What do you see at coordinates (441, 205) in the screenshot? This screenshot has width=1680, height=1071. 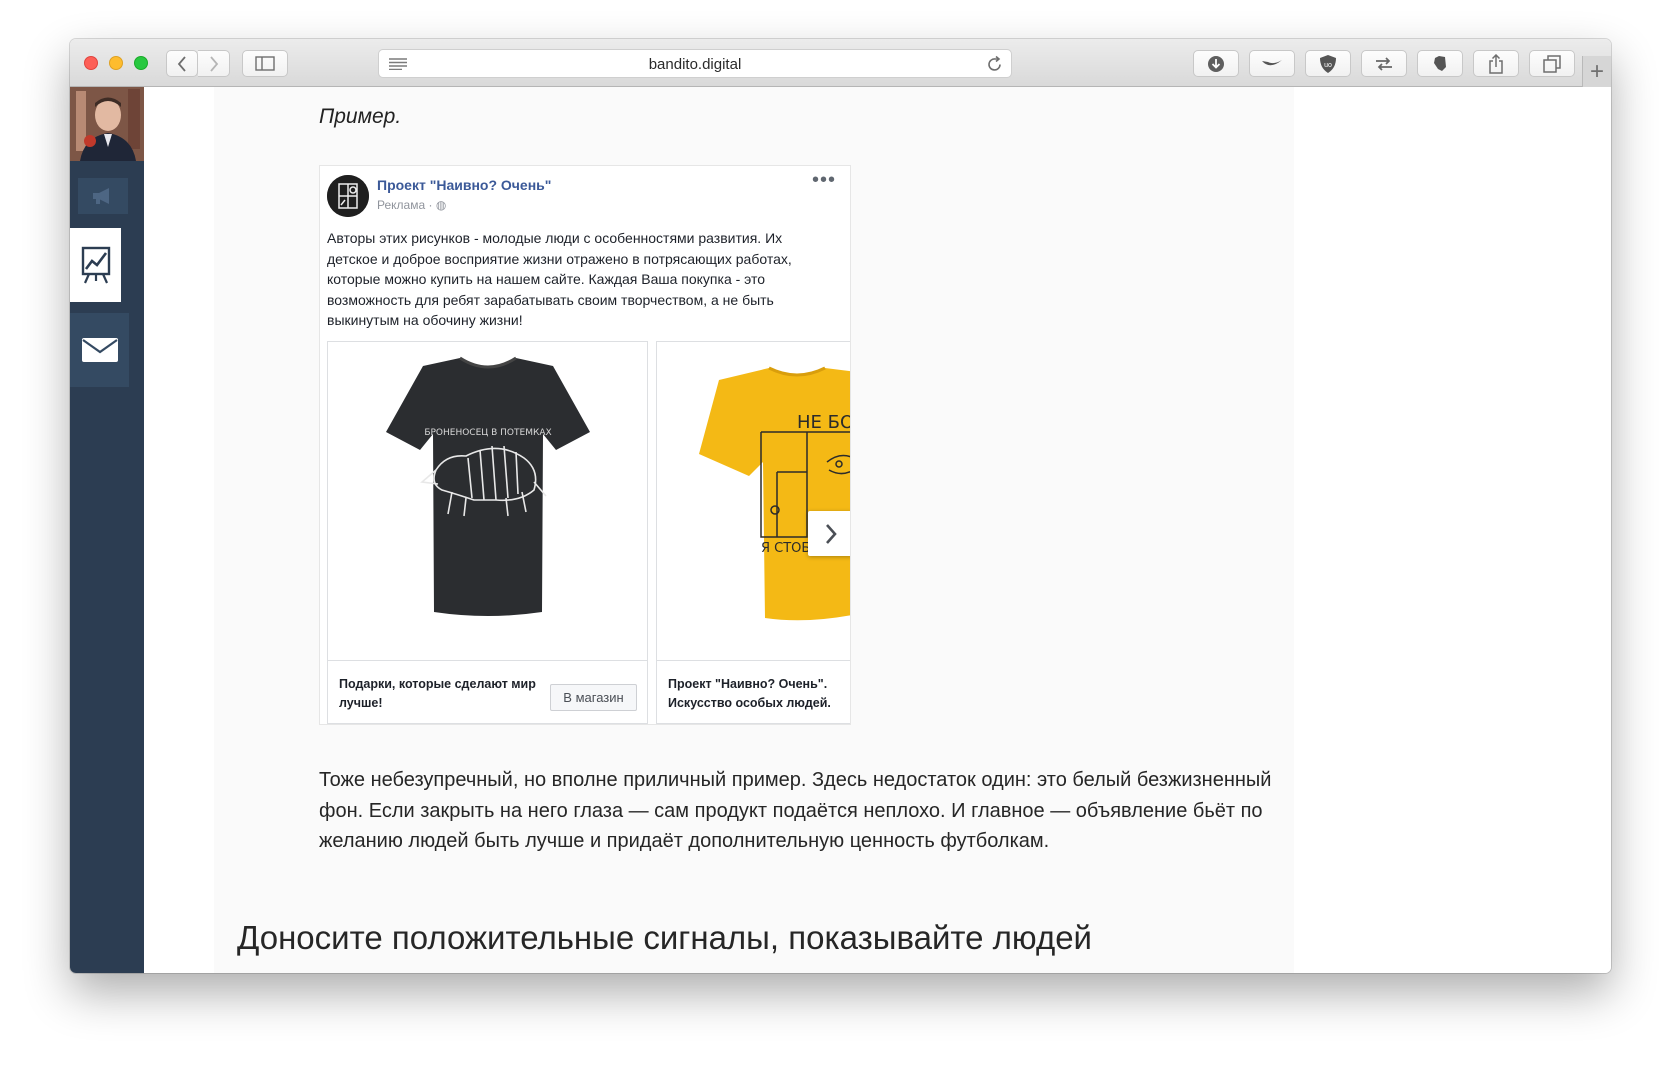 I see `globe-icon: ◍` at bounding box center [441, 205].